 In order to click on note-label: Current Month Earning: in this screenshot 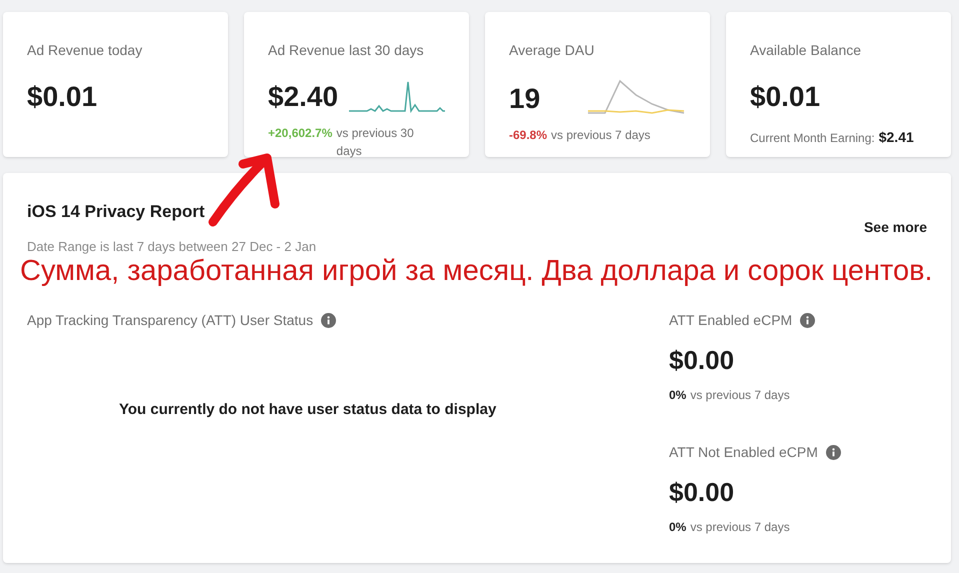, I will do `click(812, 138)`.